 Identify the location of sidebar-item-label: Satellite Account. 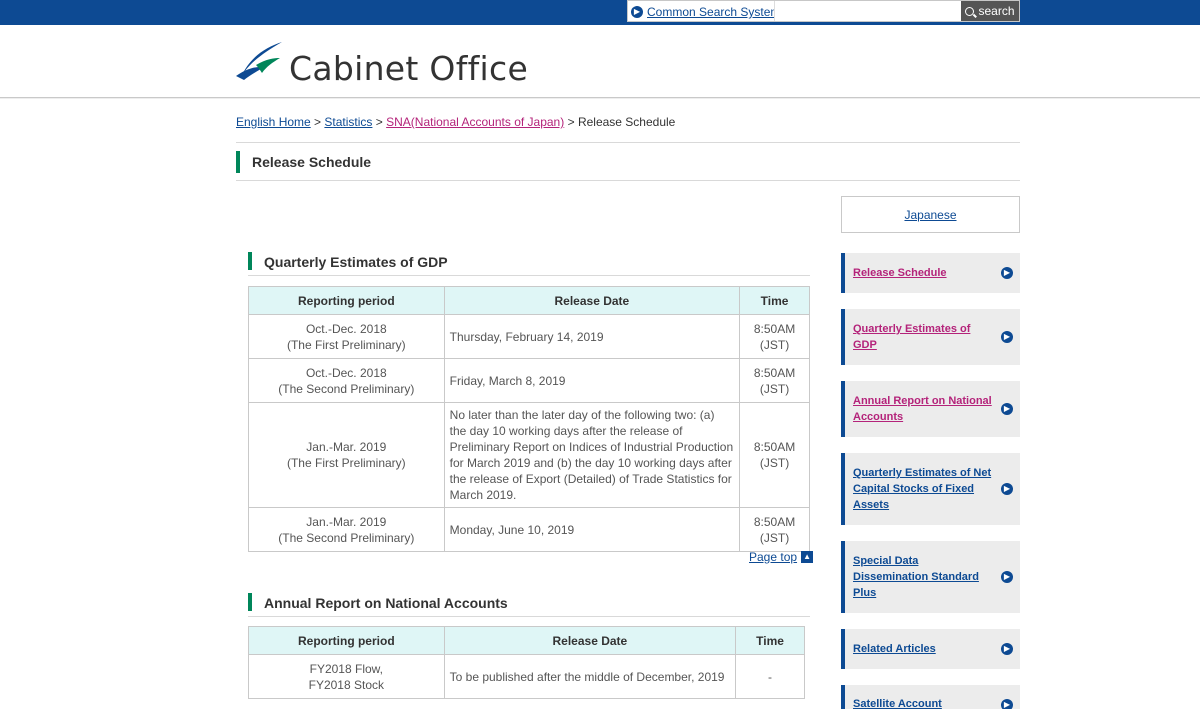
(924, 702).